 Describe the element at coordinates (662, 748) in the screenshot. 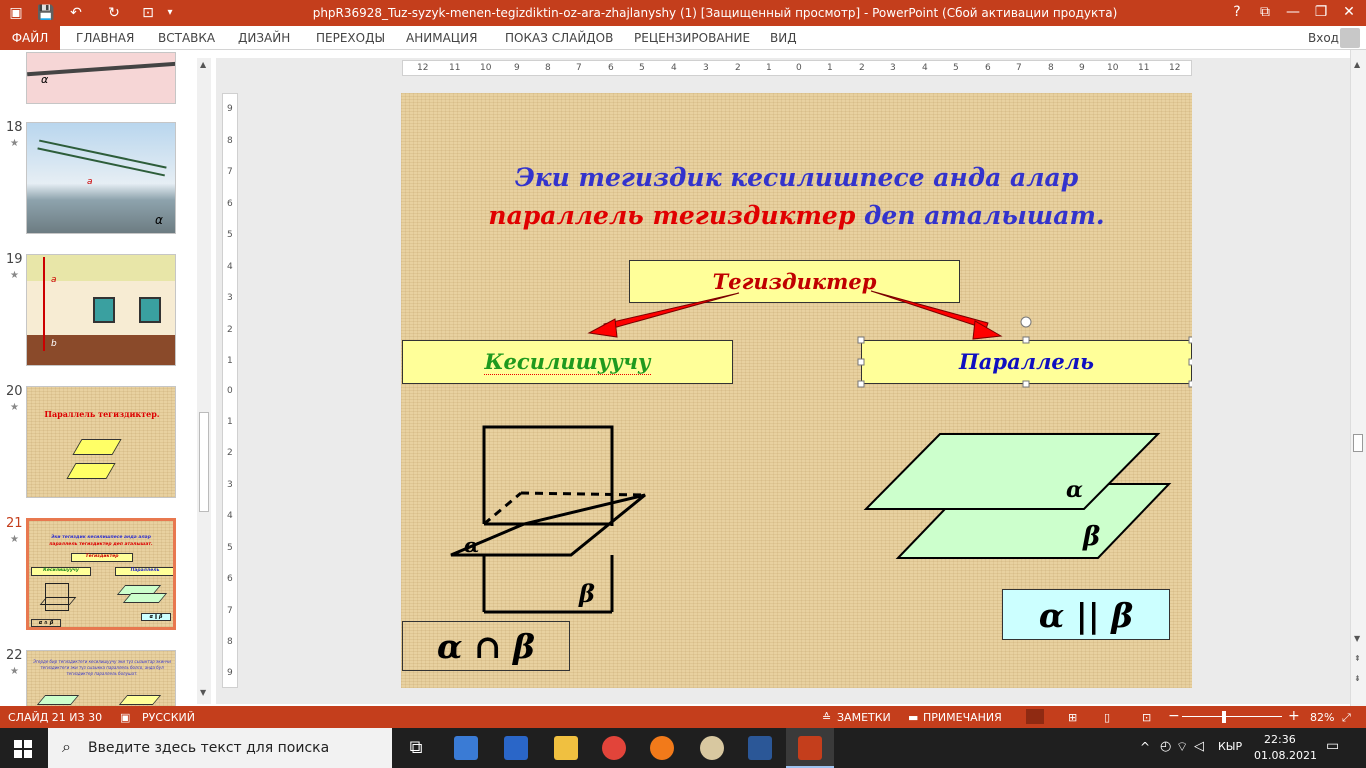

I see `avast-icon` at that location.